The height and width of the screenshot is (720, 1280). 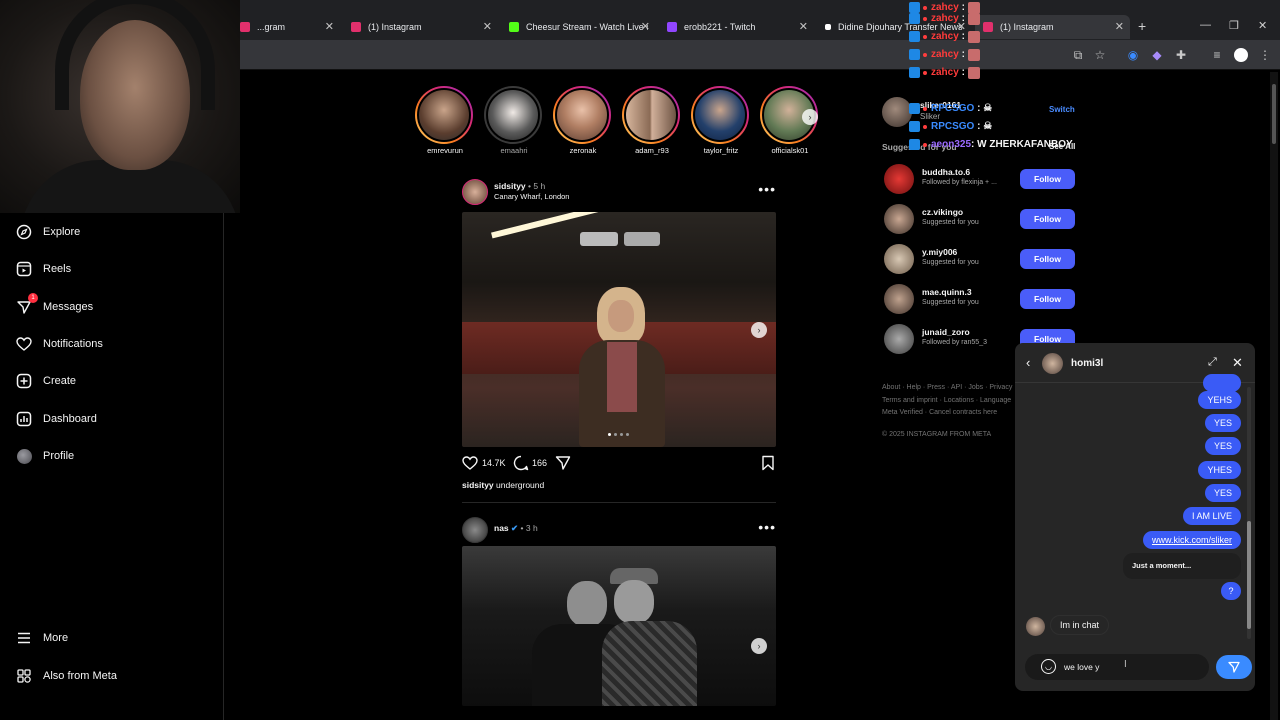 What do you see at coordinates (953, 126) in the screenshot?
I see `chat-user: RPCSGO` at bounding box center [953, 126].